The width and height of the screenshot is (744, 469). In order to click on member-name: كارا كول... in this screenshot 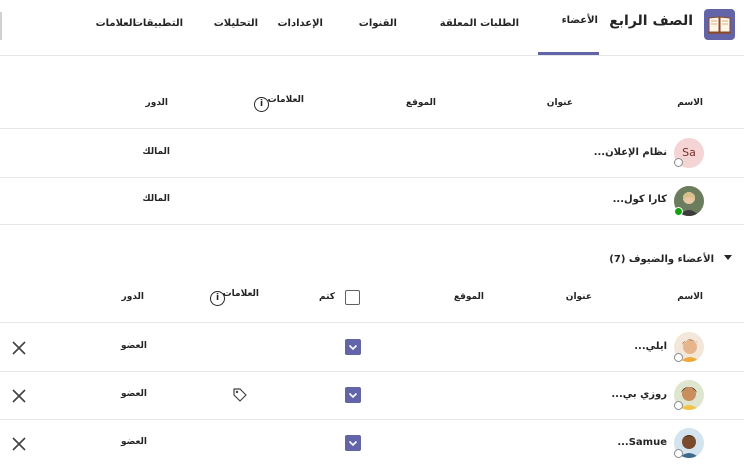, I will do `click(640, 199)`.